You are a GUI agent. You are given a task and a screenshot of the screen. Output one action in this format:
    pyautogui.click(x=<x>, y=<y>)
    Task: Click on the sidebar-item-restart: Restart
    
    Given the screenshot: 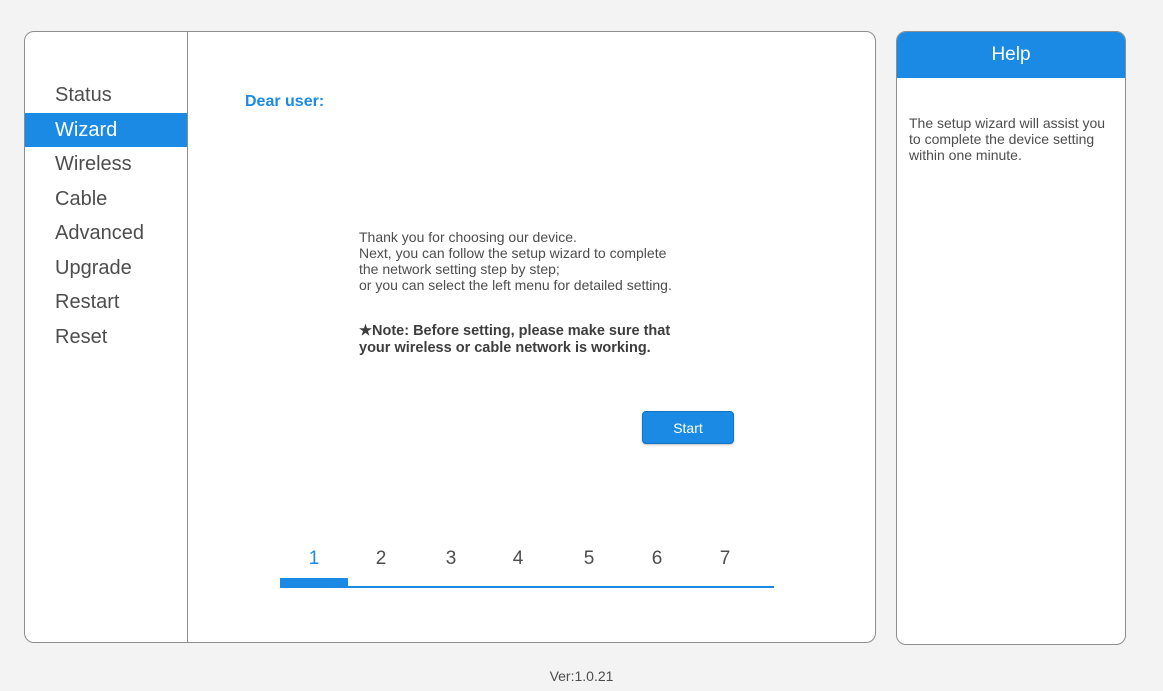 What is the action you would take?
    pyautogui.click(x=106, y=302)
    